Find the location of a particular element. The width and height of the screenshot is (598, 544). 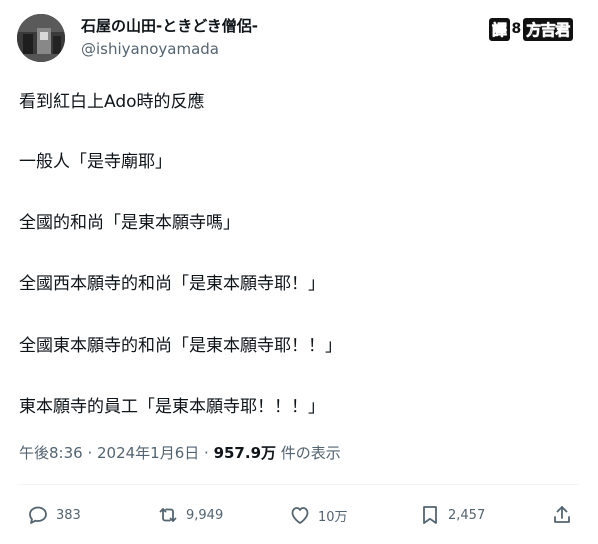

tweet-text-line: 看到紅白上Ado時的反應 is located at coordinates (112, 102).